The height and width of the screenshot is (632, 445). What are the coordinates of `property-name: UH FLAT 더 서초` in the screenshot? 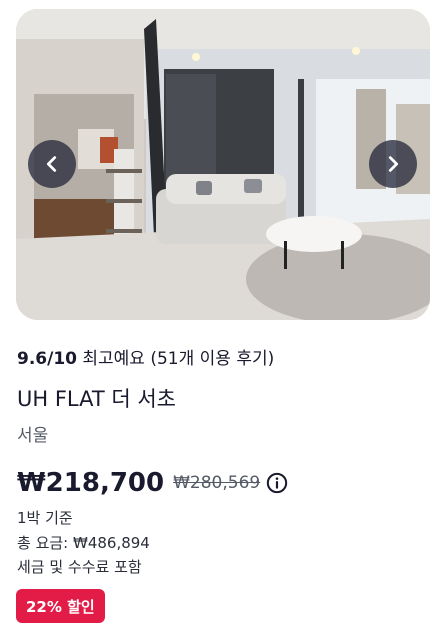 It's located at (96, 398).